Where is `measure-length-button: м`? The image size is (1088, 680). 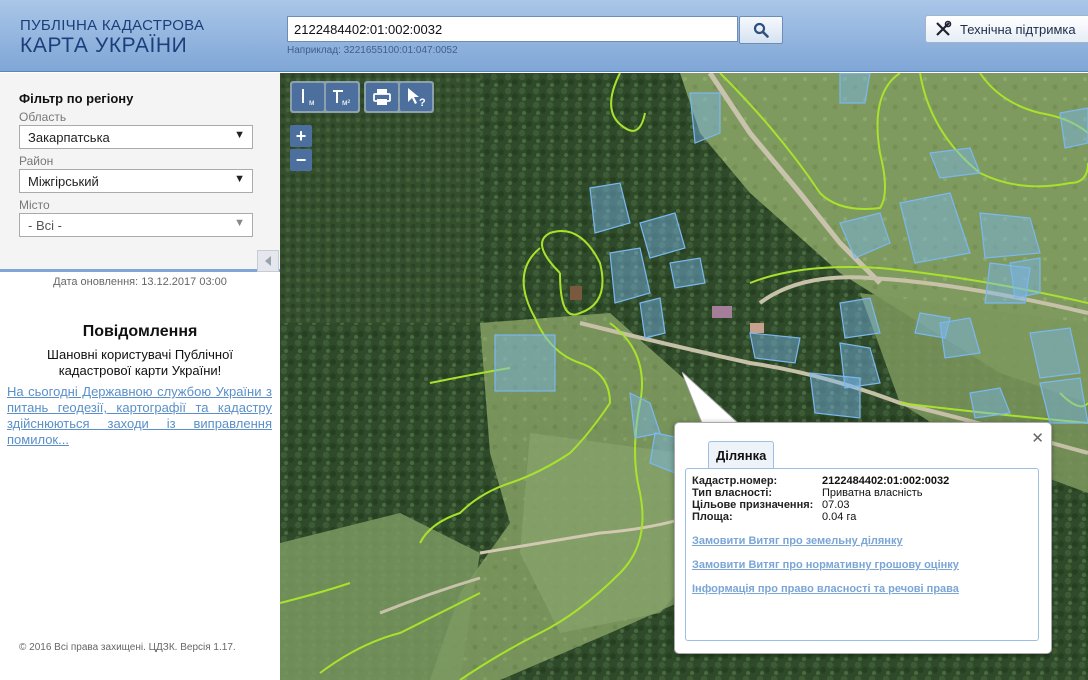
measure-length-button: м is located at coordinates (308, 97).